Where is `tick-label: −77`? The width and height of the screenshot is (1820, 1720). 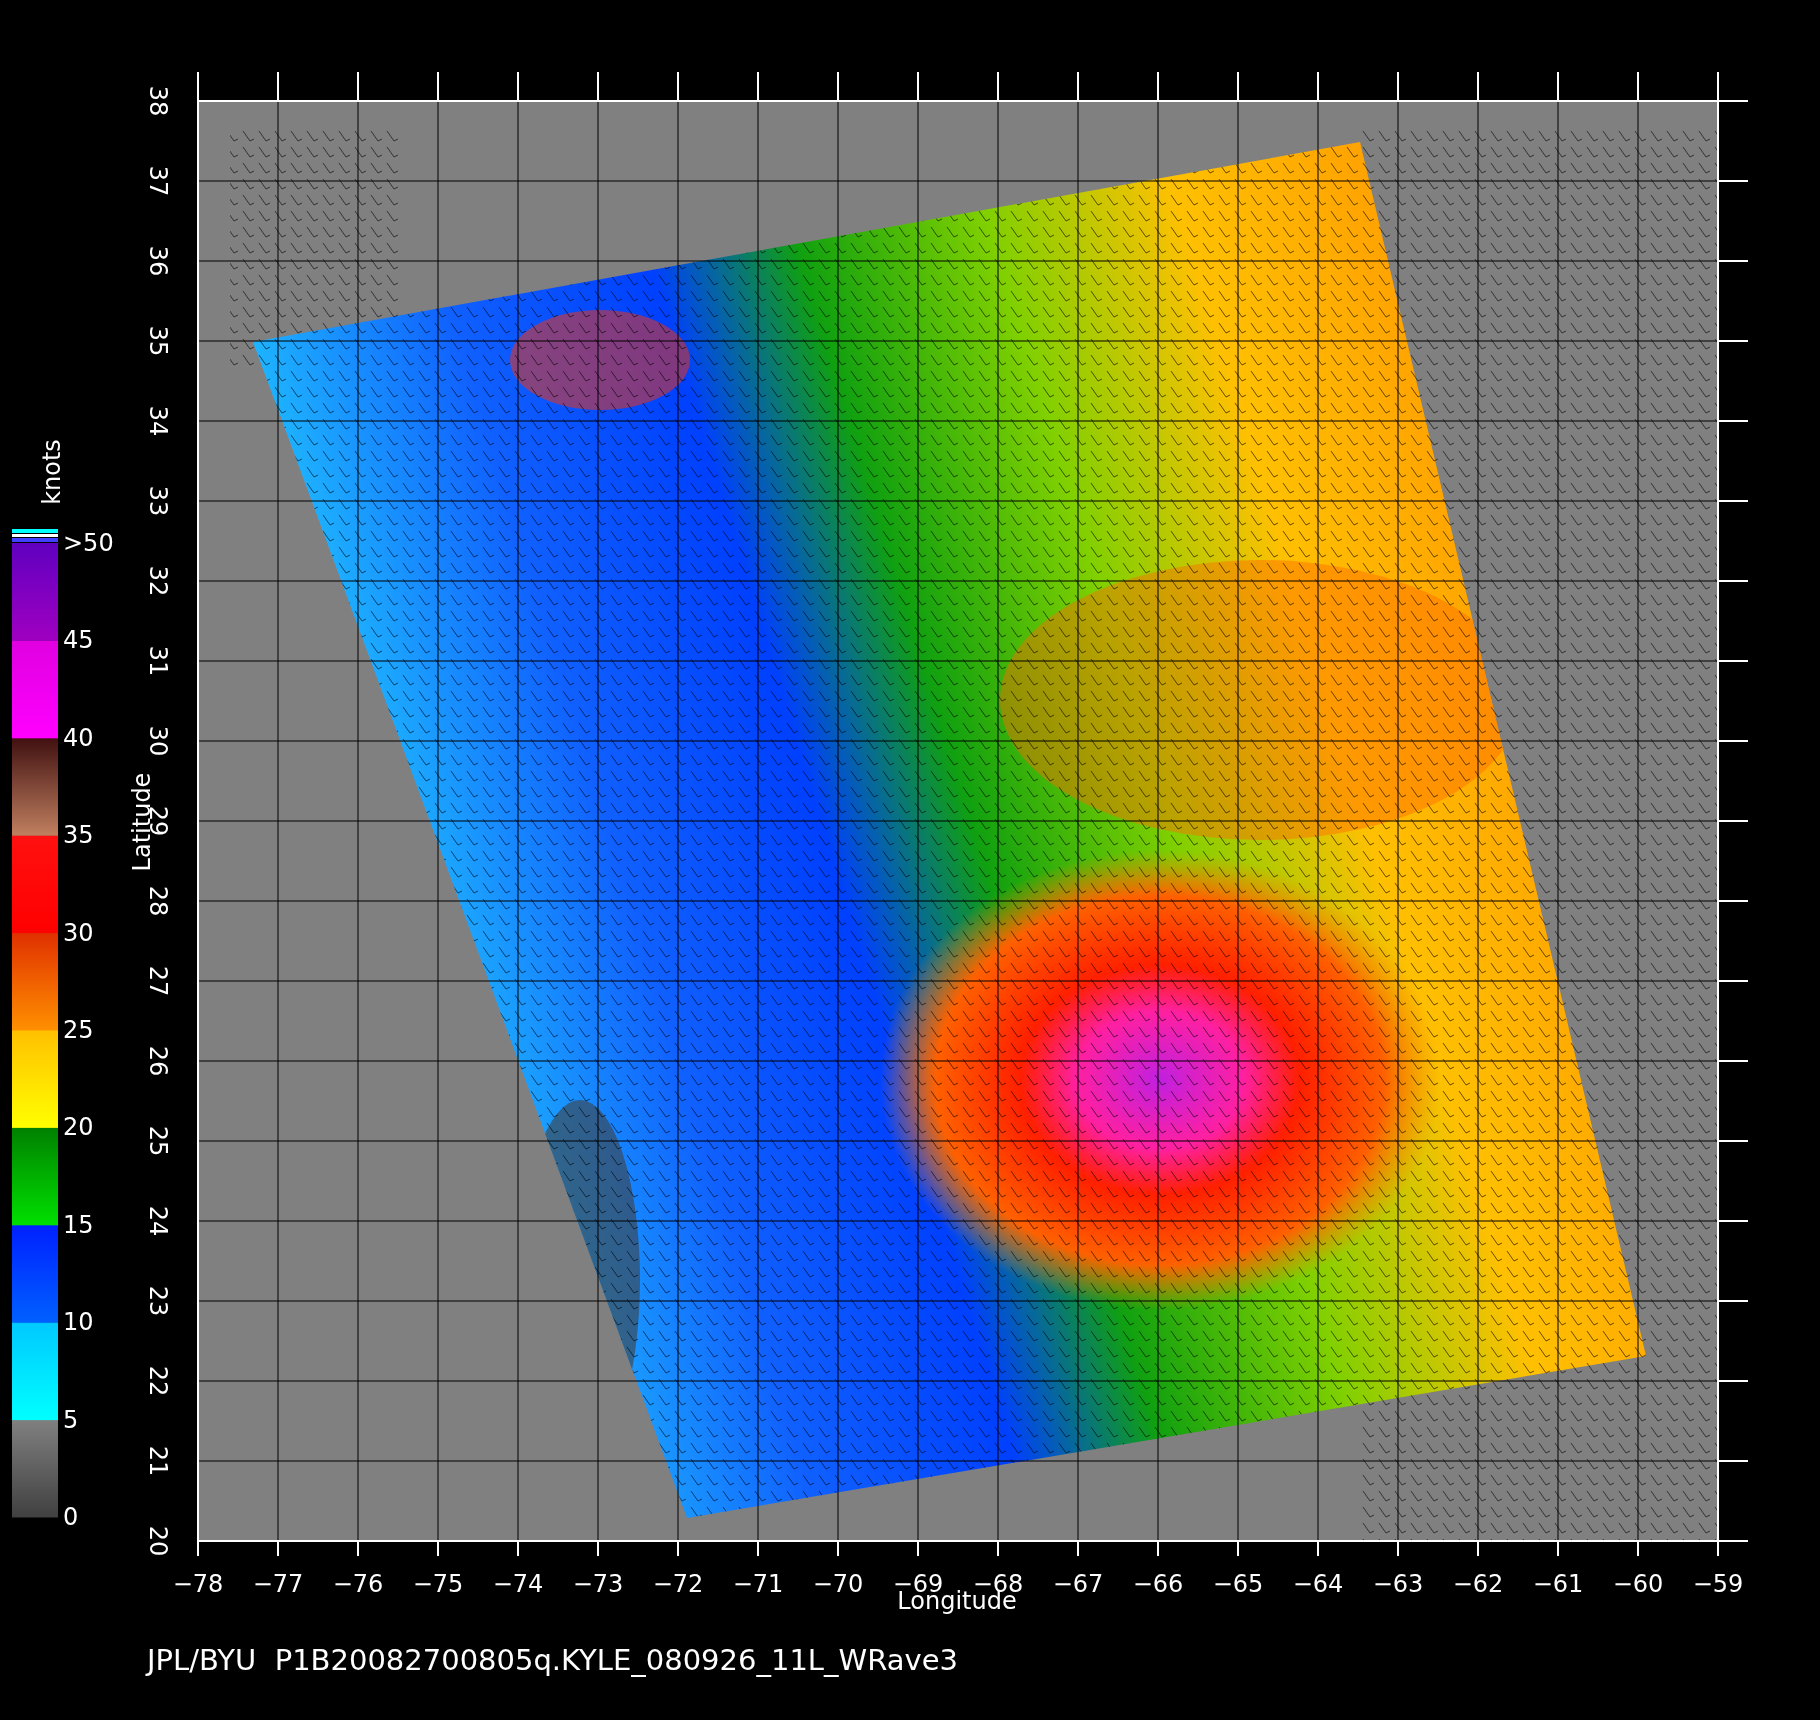
tick-label: −77 is located at coordinates (278, 1584).